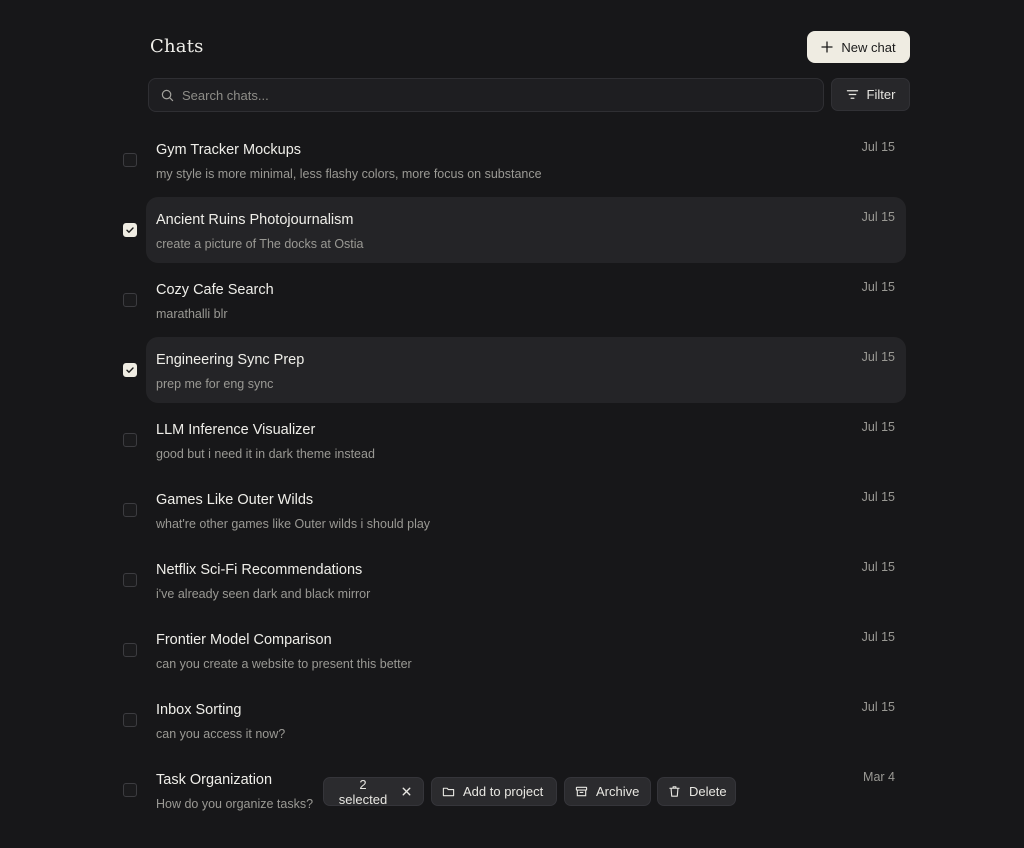 The width and height of the screenshot is (1024, 848). What do you see at coordinates (192, 314) in the screenshot?
I see `chat-preview: marathalli blr` at bounding box center [192, 314].